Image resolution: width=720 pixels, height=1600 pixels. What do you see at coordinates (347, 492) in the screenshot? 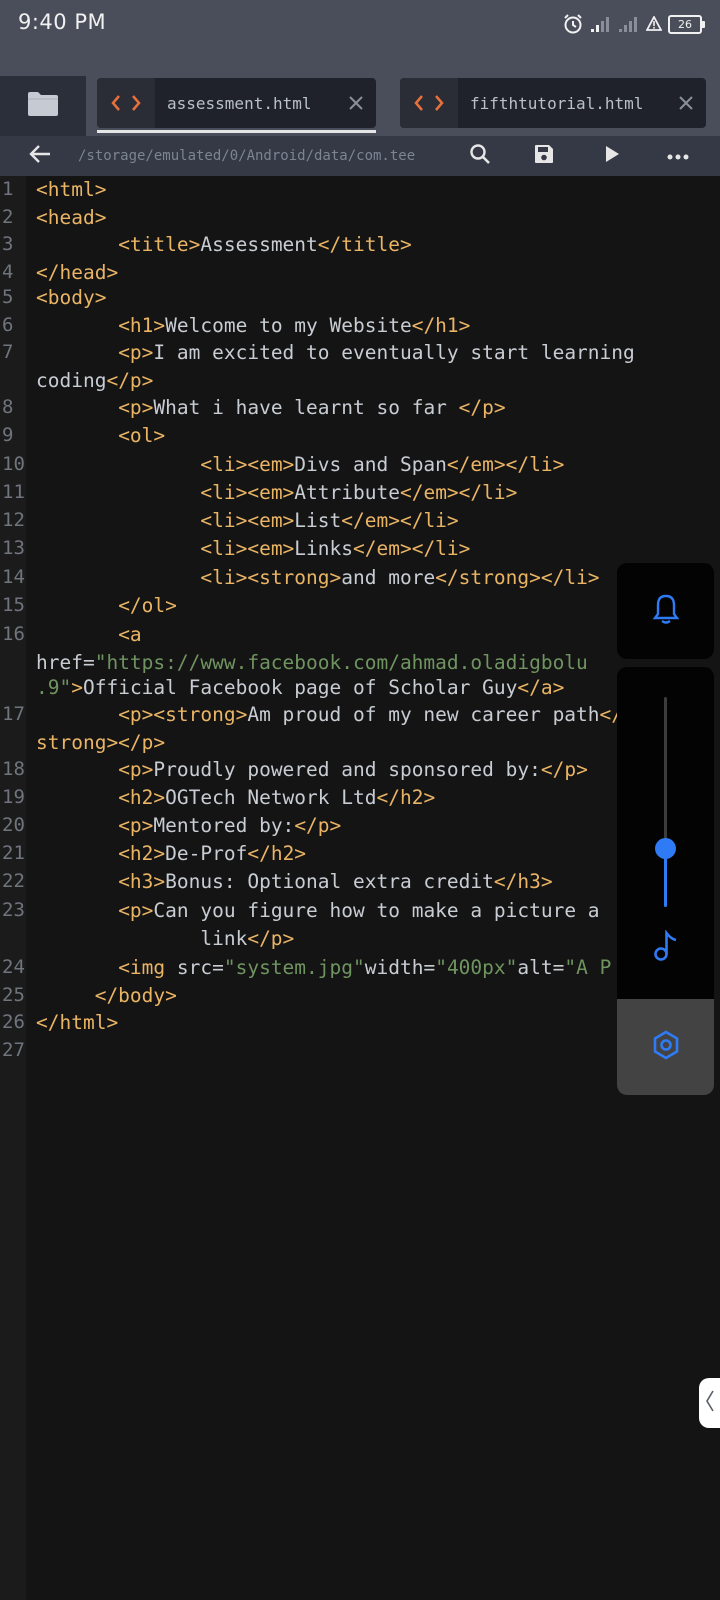
I see `code-token: Attribute` at bounding box center [347, 492].